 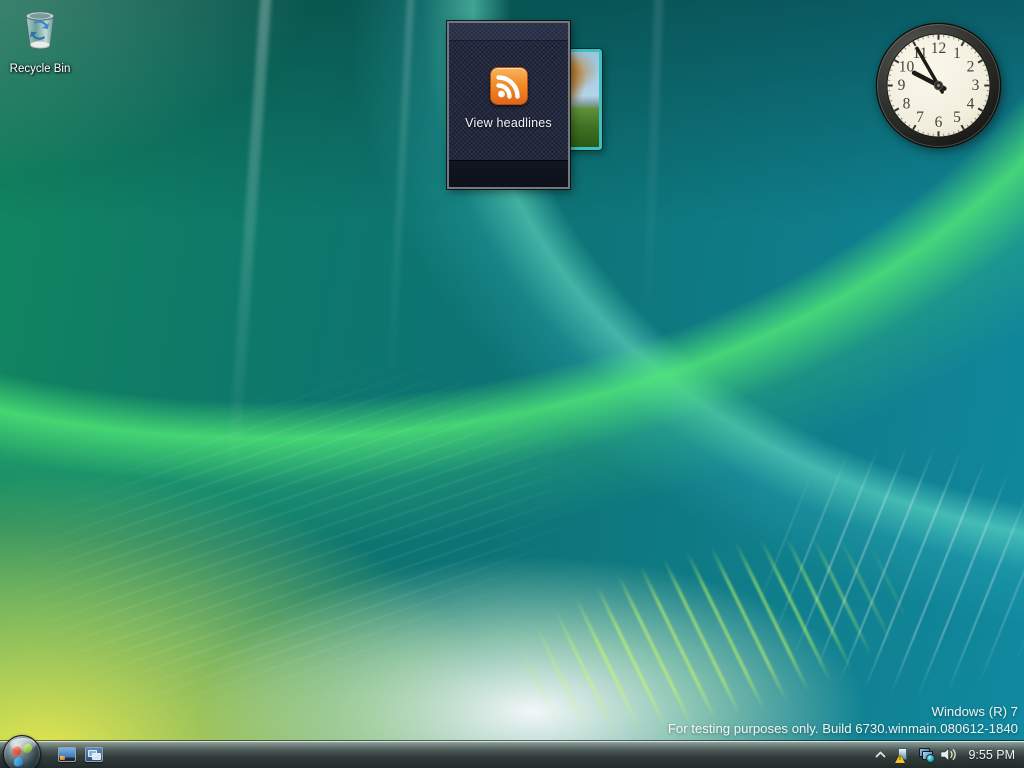 What do you see at coordinates (902, 85) in the screenshot?
I see `svg-text: 9` at bounding box center [902, 85].